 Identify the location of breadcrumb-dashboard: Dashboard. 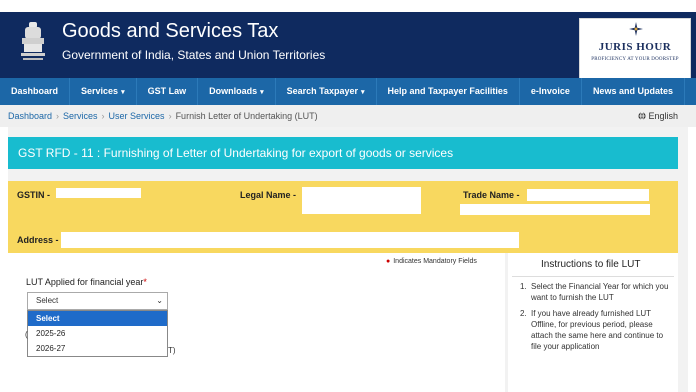
(30, 116).